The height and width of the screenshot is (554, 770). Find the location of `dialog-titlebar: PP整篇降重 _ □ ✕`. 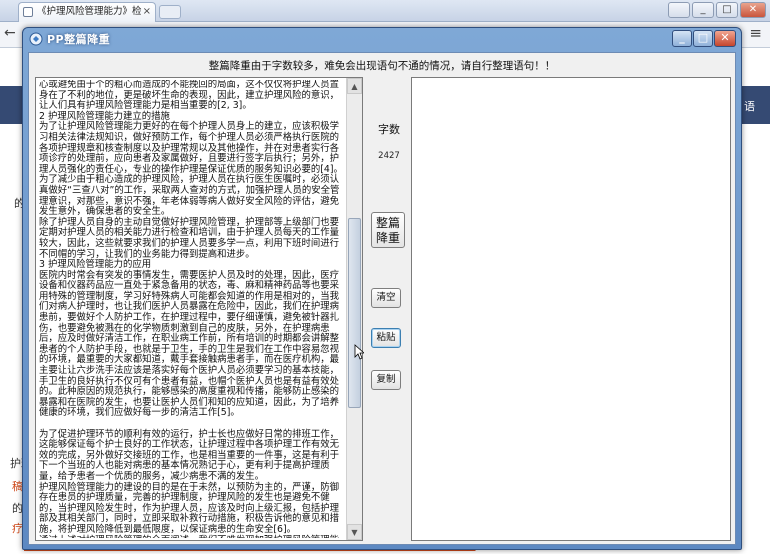

dialog-titlebar: PP整篇降重 _ □ ✕ is located at coordinates (382, 39).